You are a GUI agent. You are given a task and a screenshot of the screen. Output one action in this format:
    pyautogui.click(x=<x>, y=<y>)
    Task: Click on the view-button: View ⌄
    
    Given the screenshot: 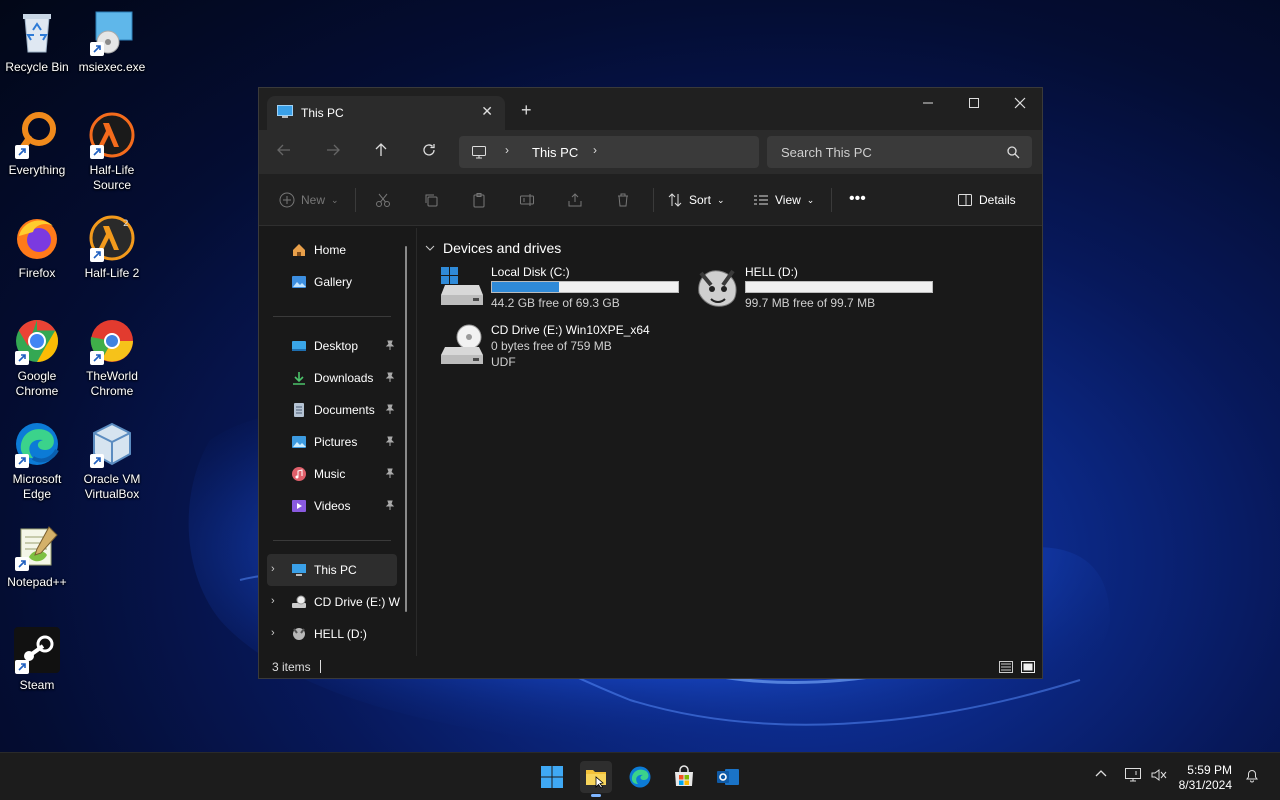 What is the action you would take?
    pyautogui.click(x=783, y=200)
    